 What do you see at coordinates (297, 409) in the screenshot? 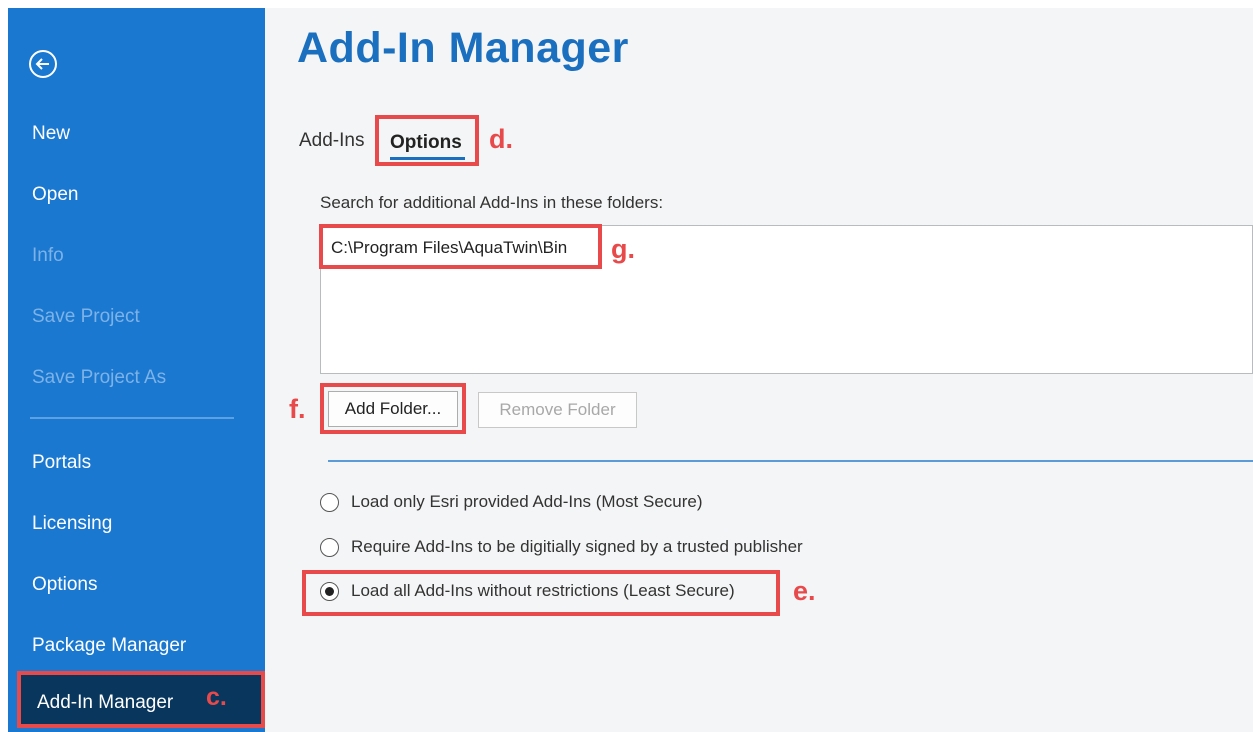
I see `annotation-f: f.` at bounding box center [297, 409].